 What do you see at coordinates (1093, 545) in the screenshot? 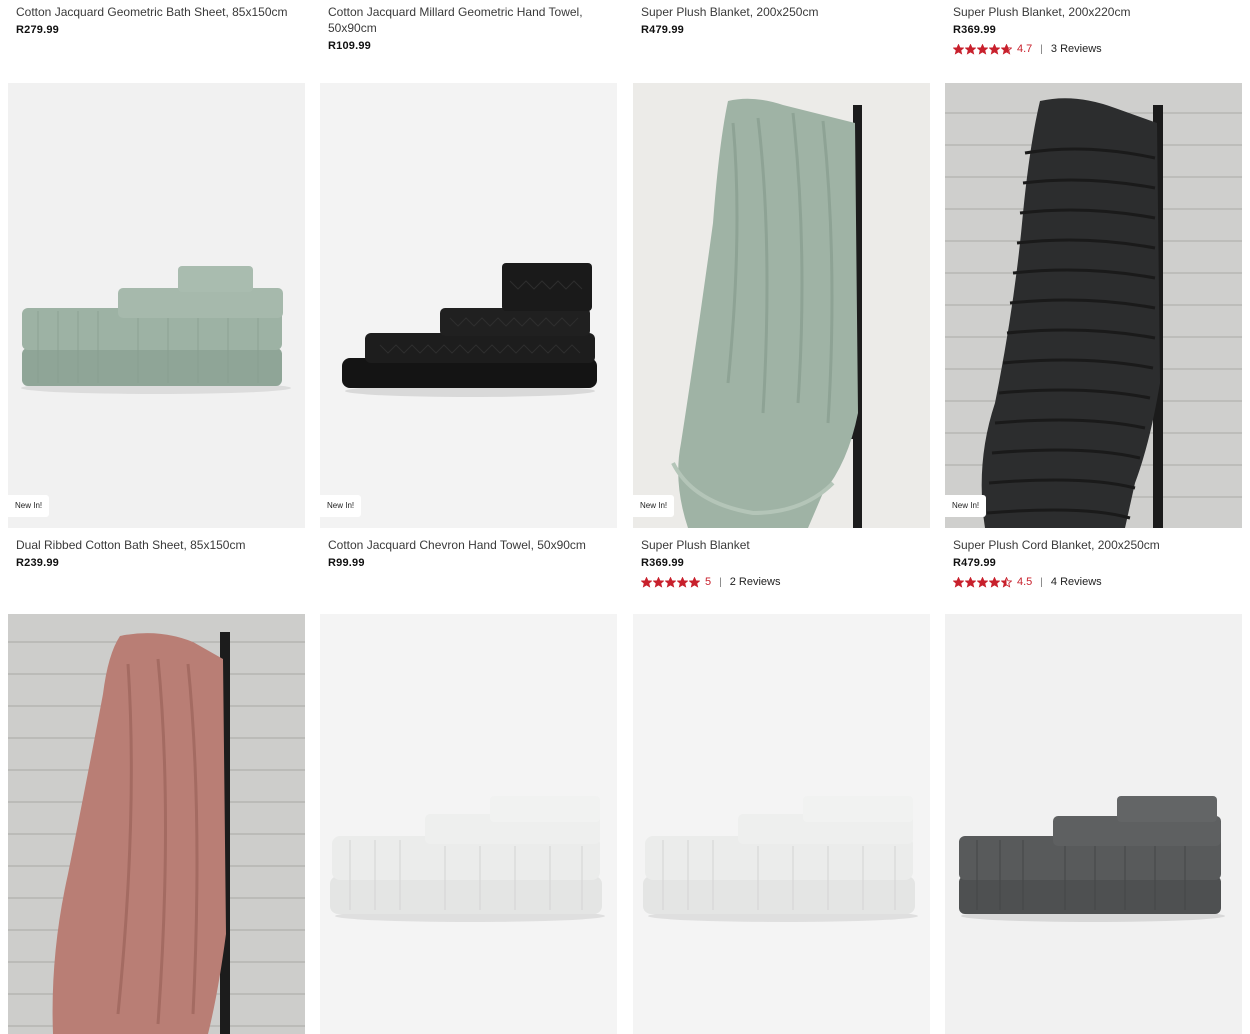
I see `product-title: Super Plush Cord Blanket, 200x250cm` at bounding box center [1093, 545].